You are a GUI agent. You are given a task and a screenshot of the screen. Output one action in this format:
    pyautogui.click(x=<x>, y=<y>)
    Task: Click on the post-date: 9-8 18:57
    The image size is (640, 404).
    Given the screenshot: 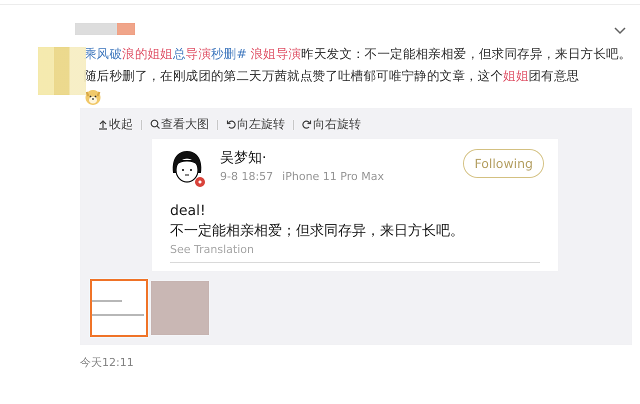 What is the action you would take?
    pyautogui.click(x=247, y=176)
    